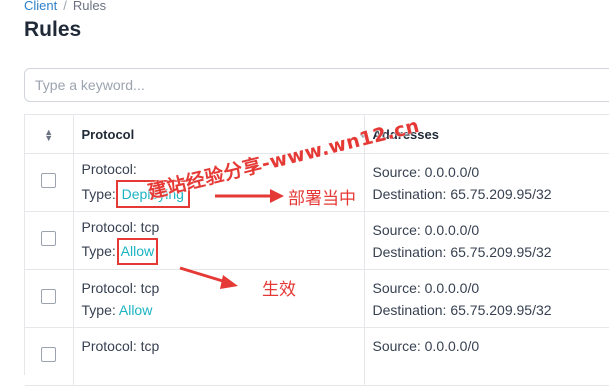 This screenshot has height=386, width=609. I want to click on column-header-protocol-label: Protocol, so click(108, 134).